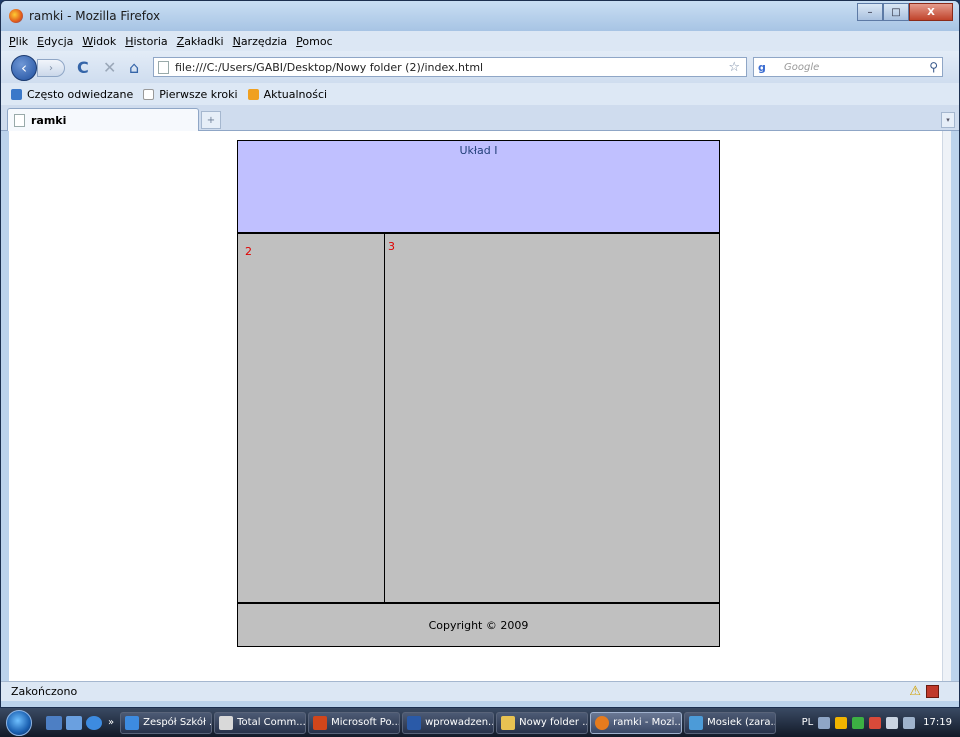 The image size is (960, 737). I want to click on windows-orb-icon, so click(19, 722).